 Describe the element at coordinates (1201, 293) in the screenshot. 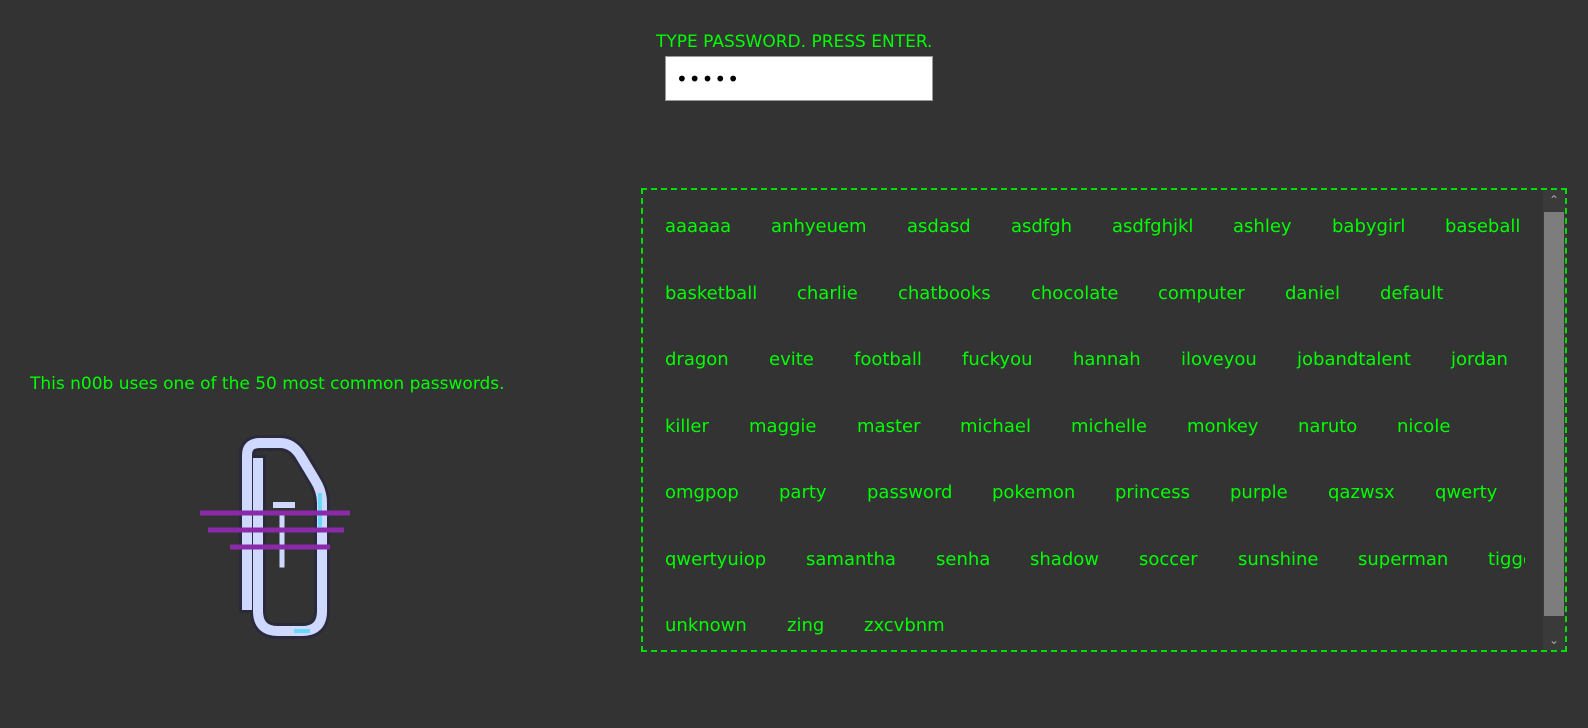

I see `password-list-item: computer` at that location.